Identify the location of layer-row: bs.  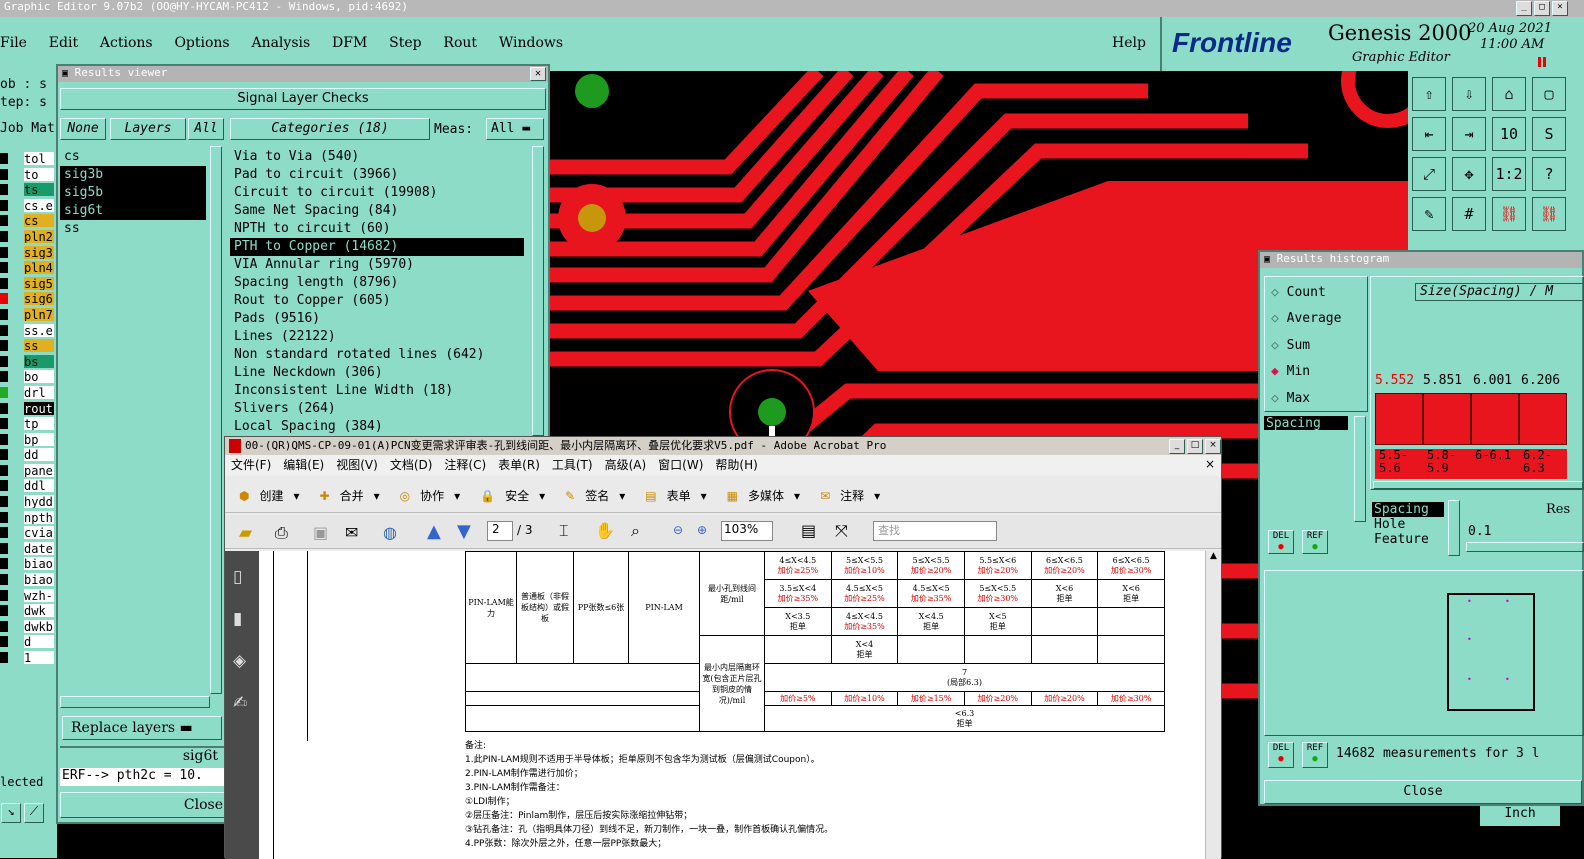
(28, 362).